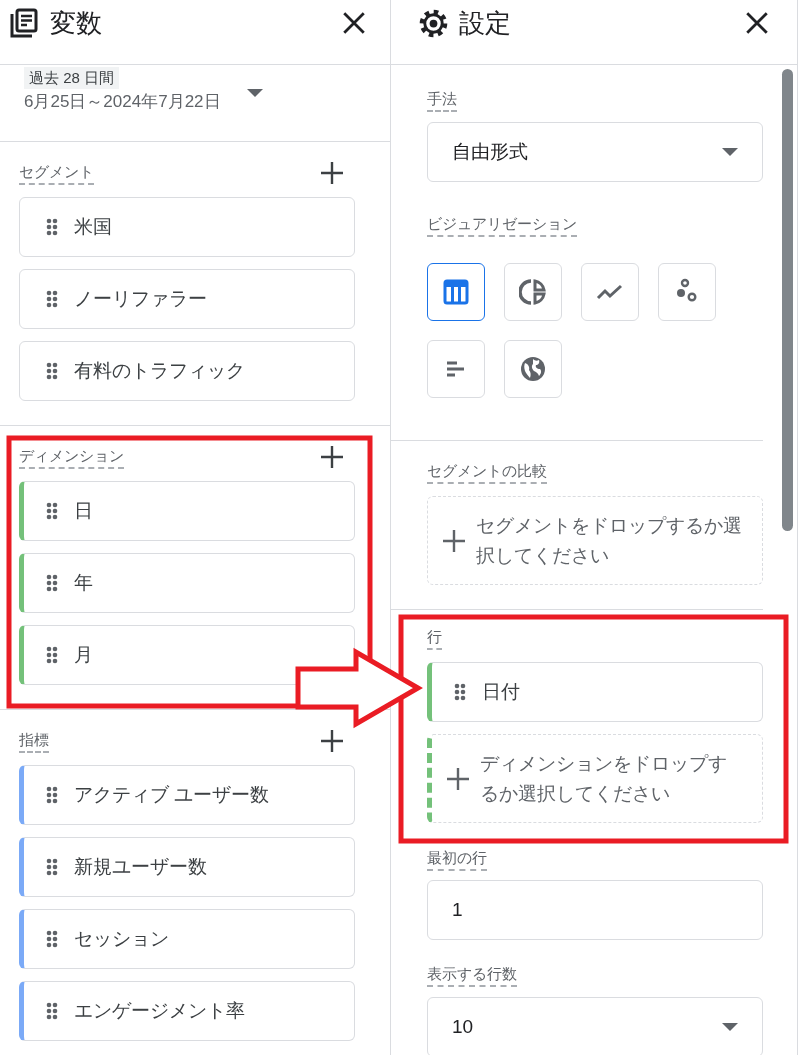  I want to click on metric-chip: アクティブ ユーザー数, so click(187, 795).